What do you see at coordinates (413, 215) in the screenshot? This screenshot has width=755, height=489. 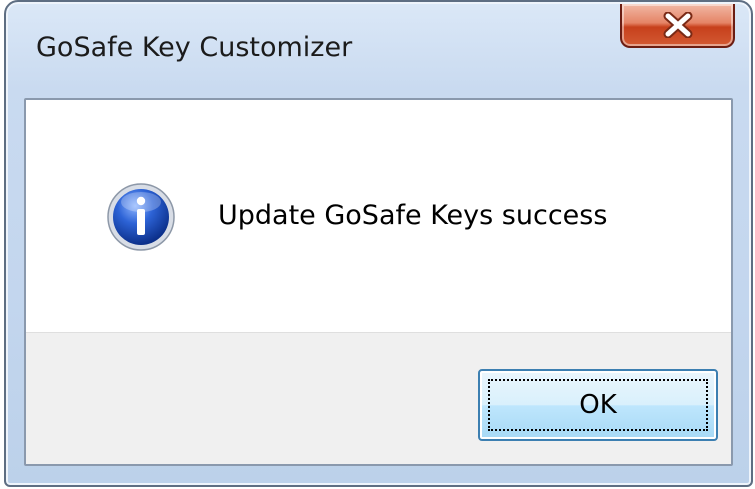 I see `message-text: Update GoSafe Keys success` at bounding box center [413, 215].